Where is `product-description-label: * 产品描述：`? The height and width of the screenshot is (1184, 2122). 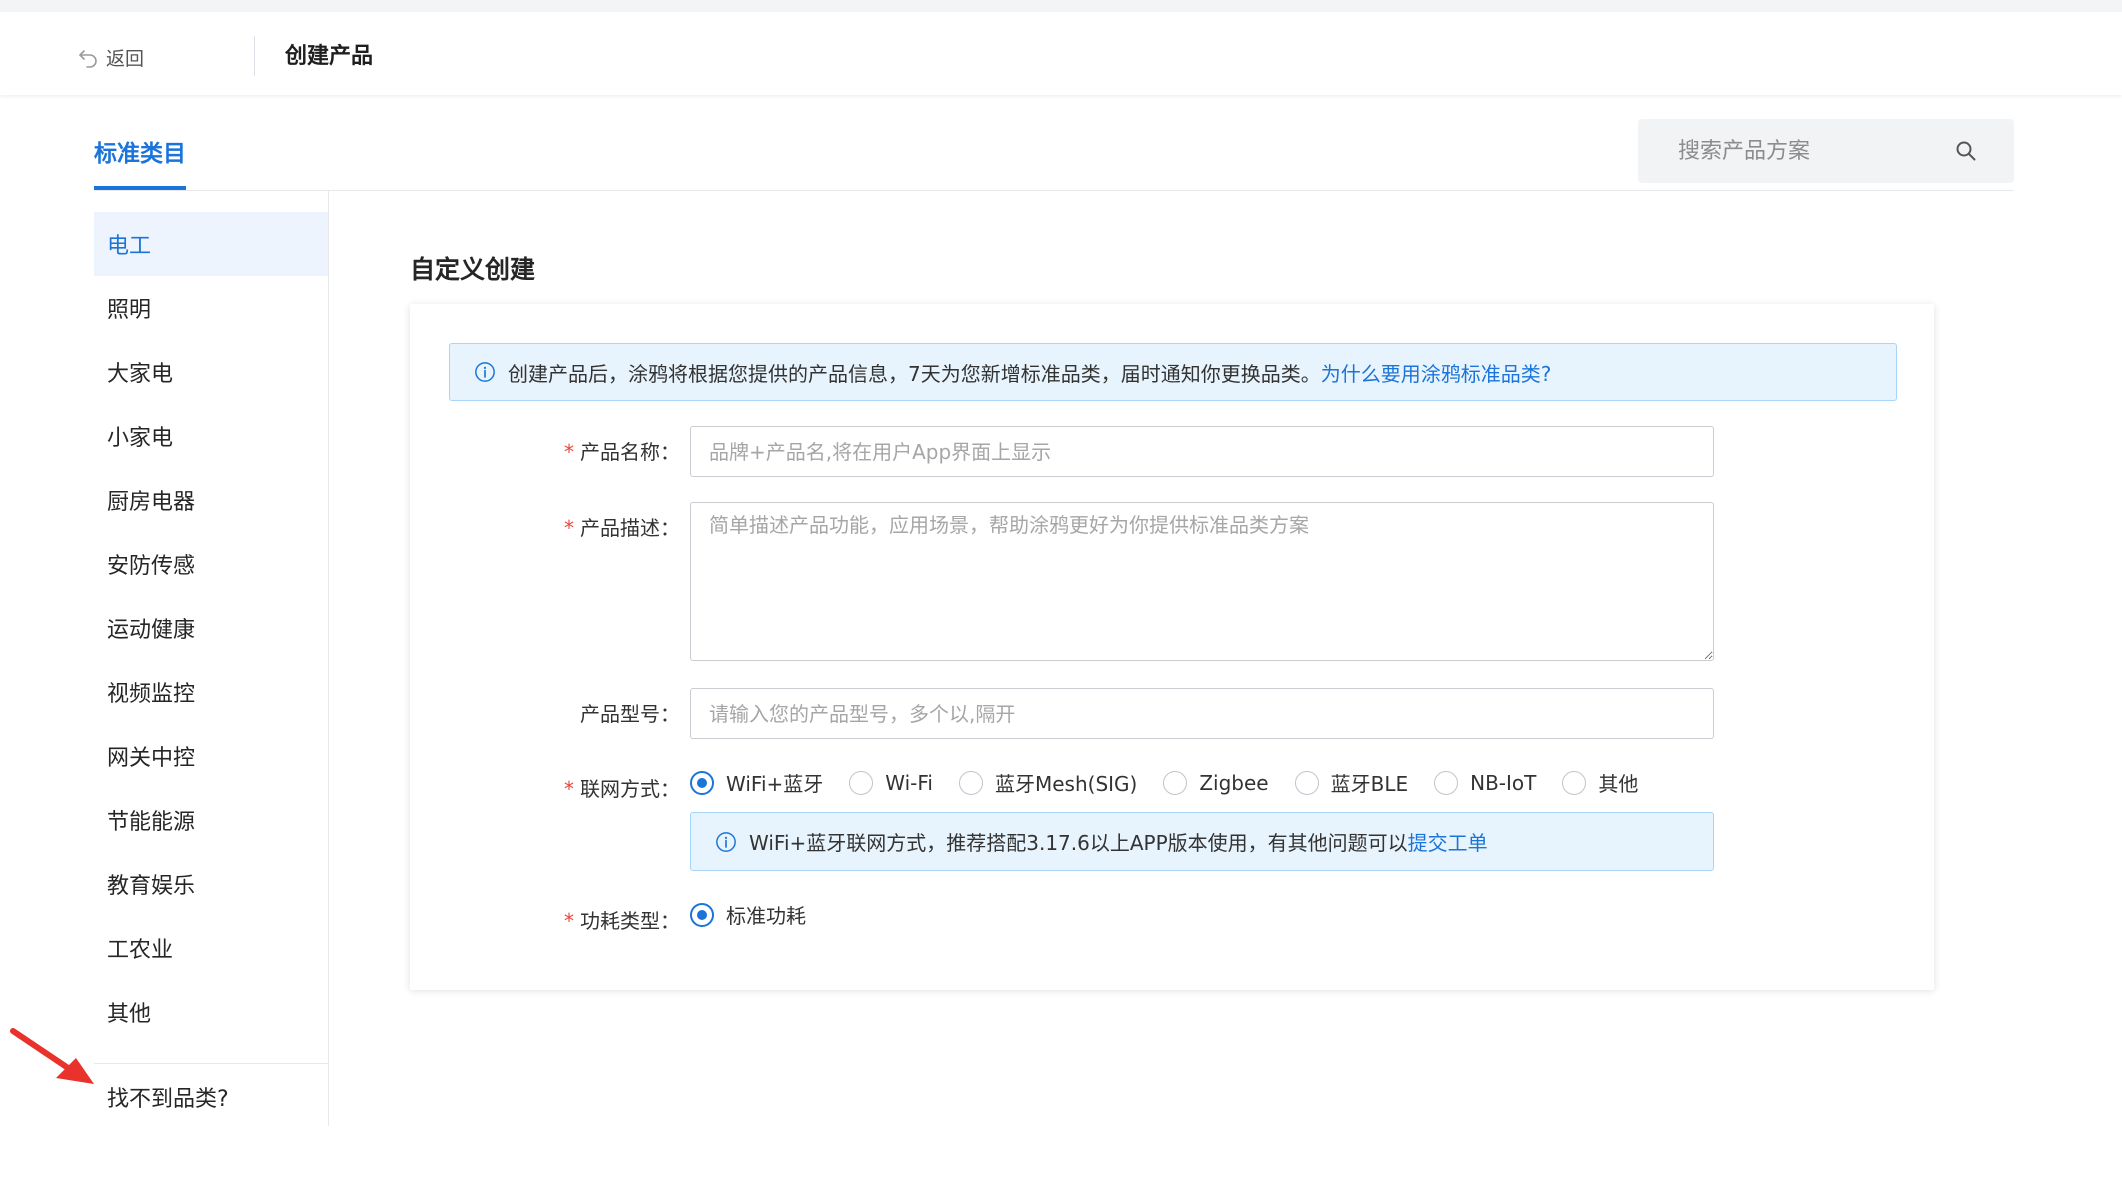 product-description-label: * 产品描述： is located at coordinates (545, 526).